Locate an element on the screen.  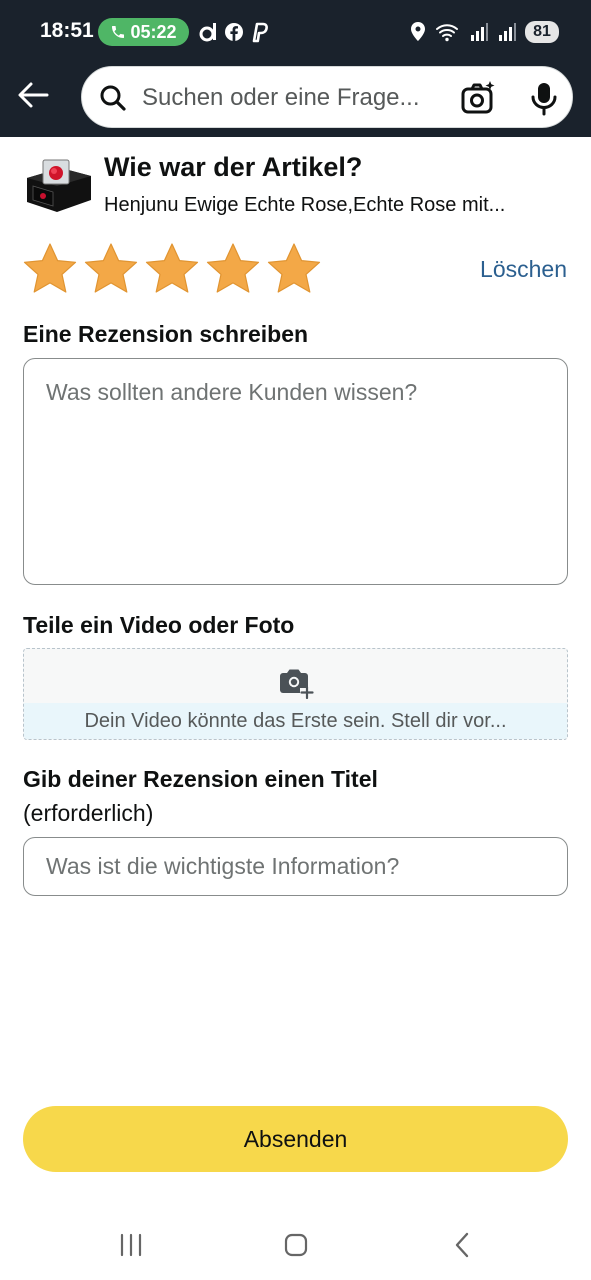
recent-apps-icon is located at coordinates (131, 1245).